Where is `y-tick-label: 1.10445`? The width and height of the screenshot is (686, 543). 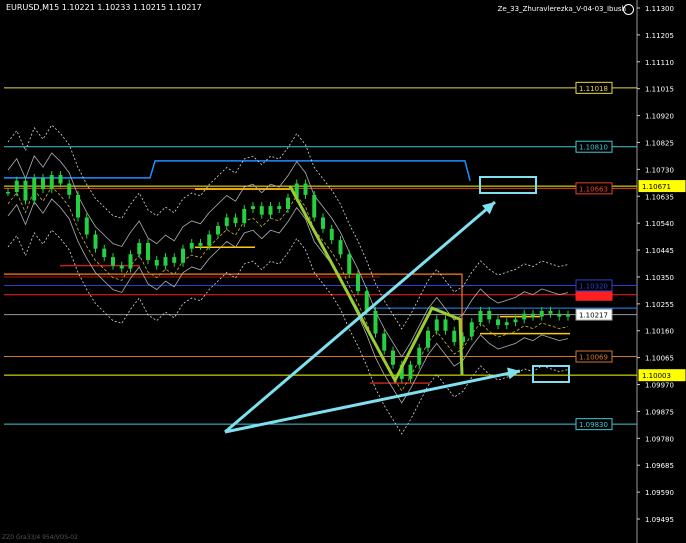
y-tick-label: 1.10445 is located at coordinates (659, 251).